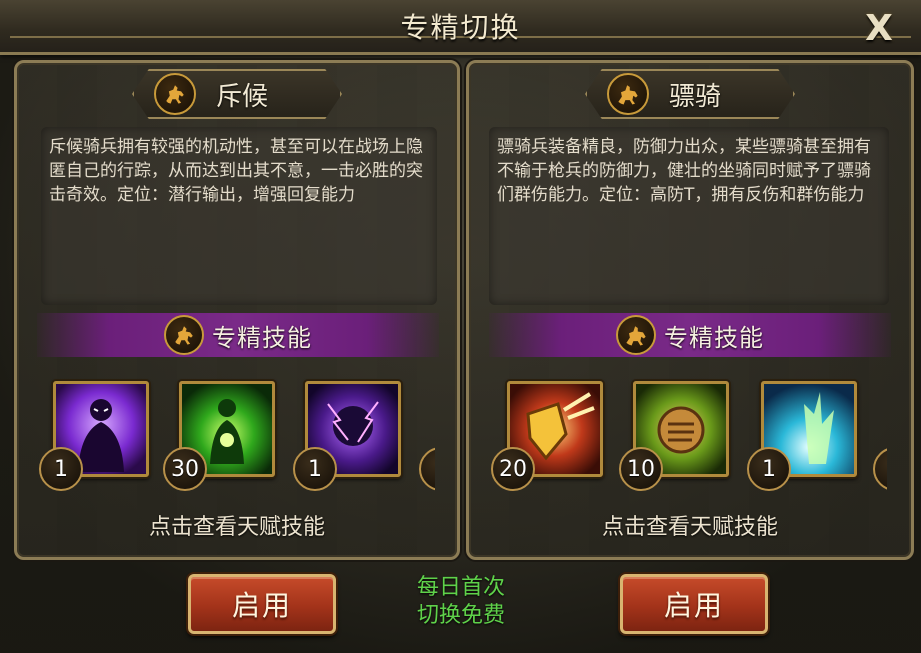 The height and width of the screenshot is (653, 921). I want to click on unit-name: 骠骑, so click(695, 96).